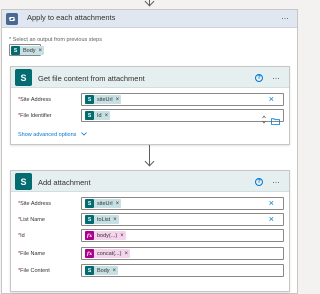 Image resolution: width=320 pixels, height=294 pixels. I want to click on file-name-label: *File Name, so click(32, 254).